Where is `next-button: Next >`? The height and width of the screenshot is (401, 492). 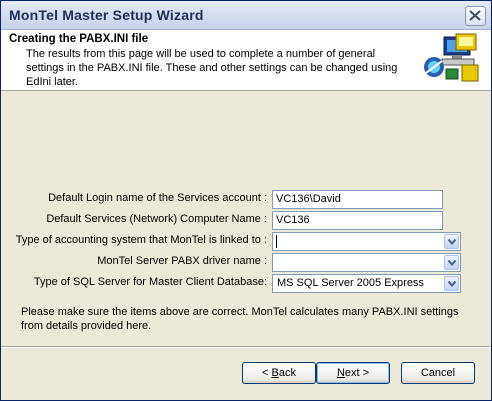
next-button: Next > is located at coordinates (353, 373).